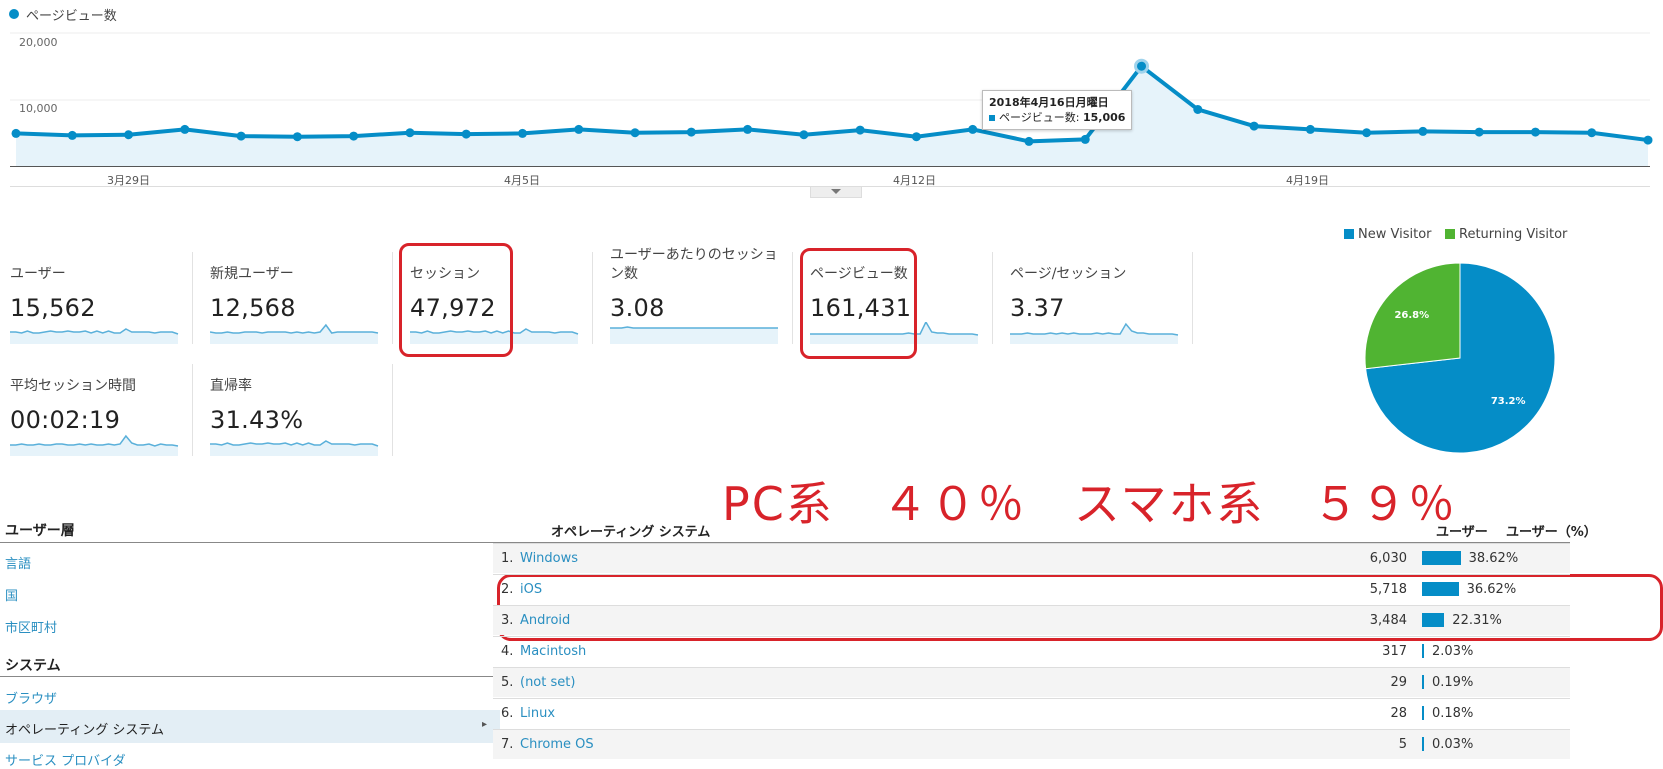  I want to click on metric-avg-session-duration: 平均セッション時間 00:02:19, so click(101, 410).